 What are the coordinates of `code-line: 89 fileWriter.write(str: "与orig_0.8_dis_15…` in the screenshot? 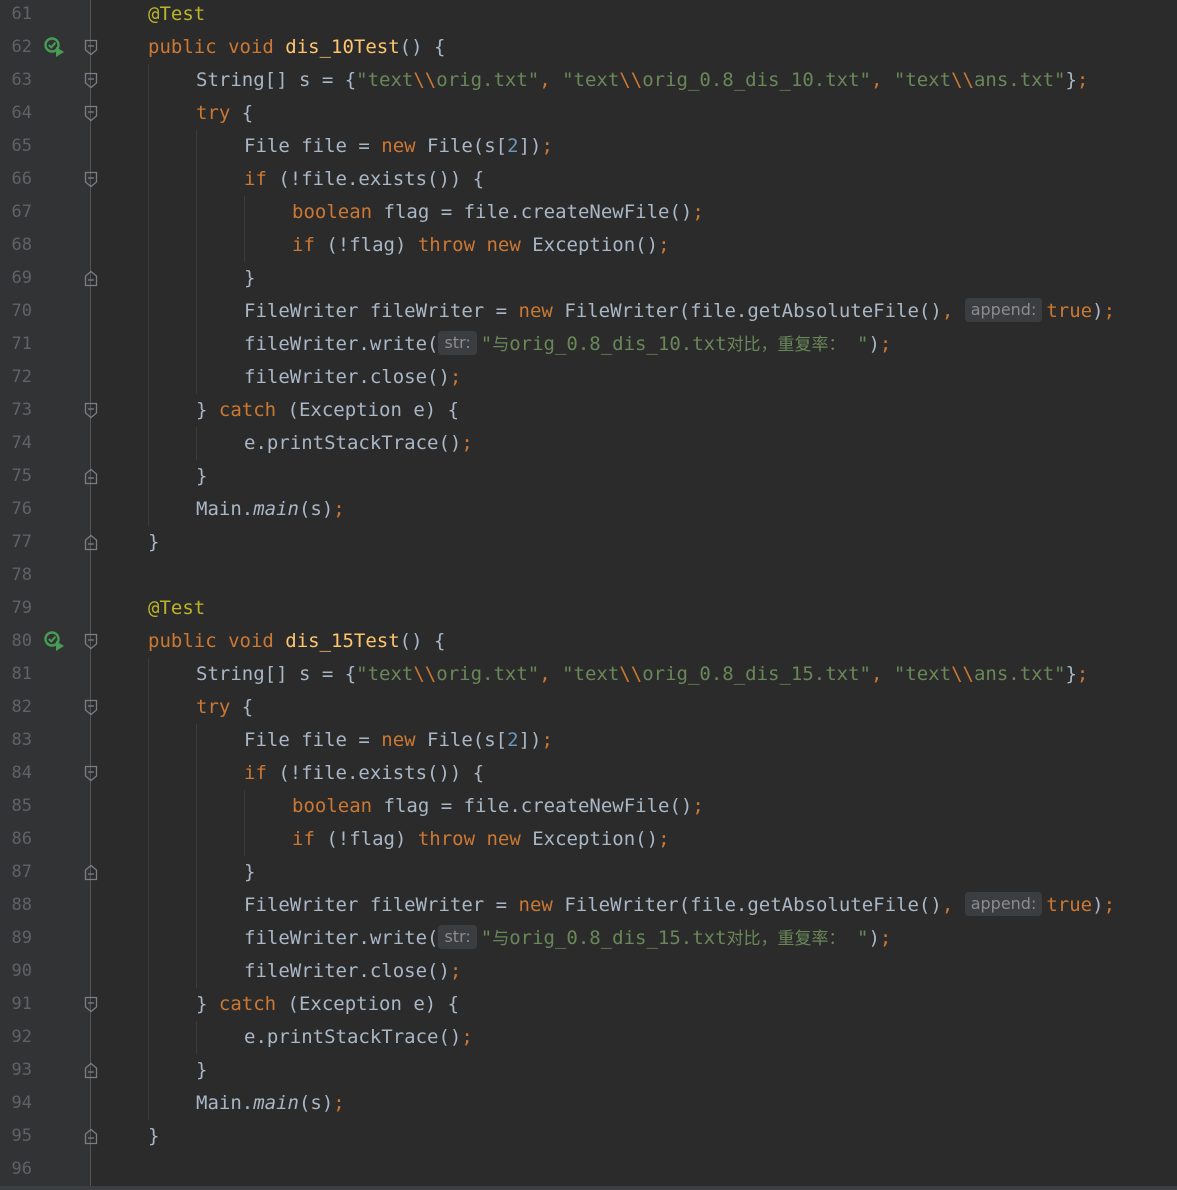 It's located at (588, 938).